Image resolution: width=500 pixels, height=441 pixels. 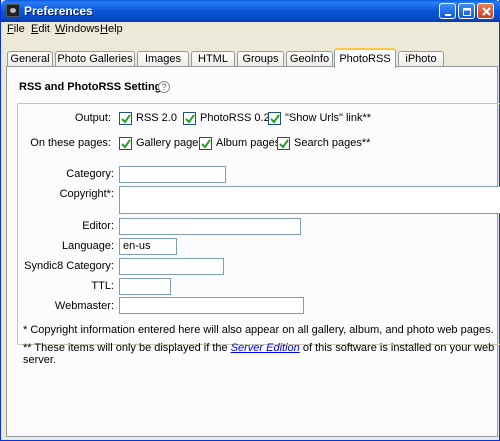 I want to click on help-icon: ?, so click(x=164, y=87).